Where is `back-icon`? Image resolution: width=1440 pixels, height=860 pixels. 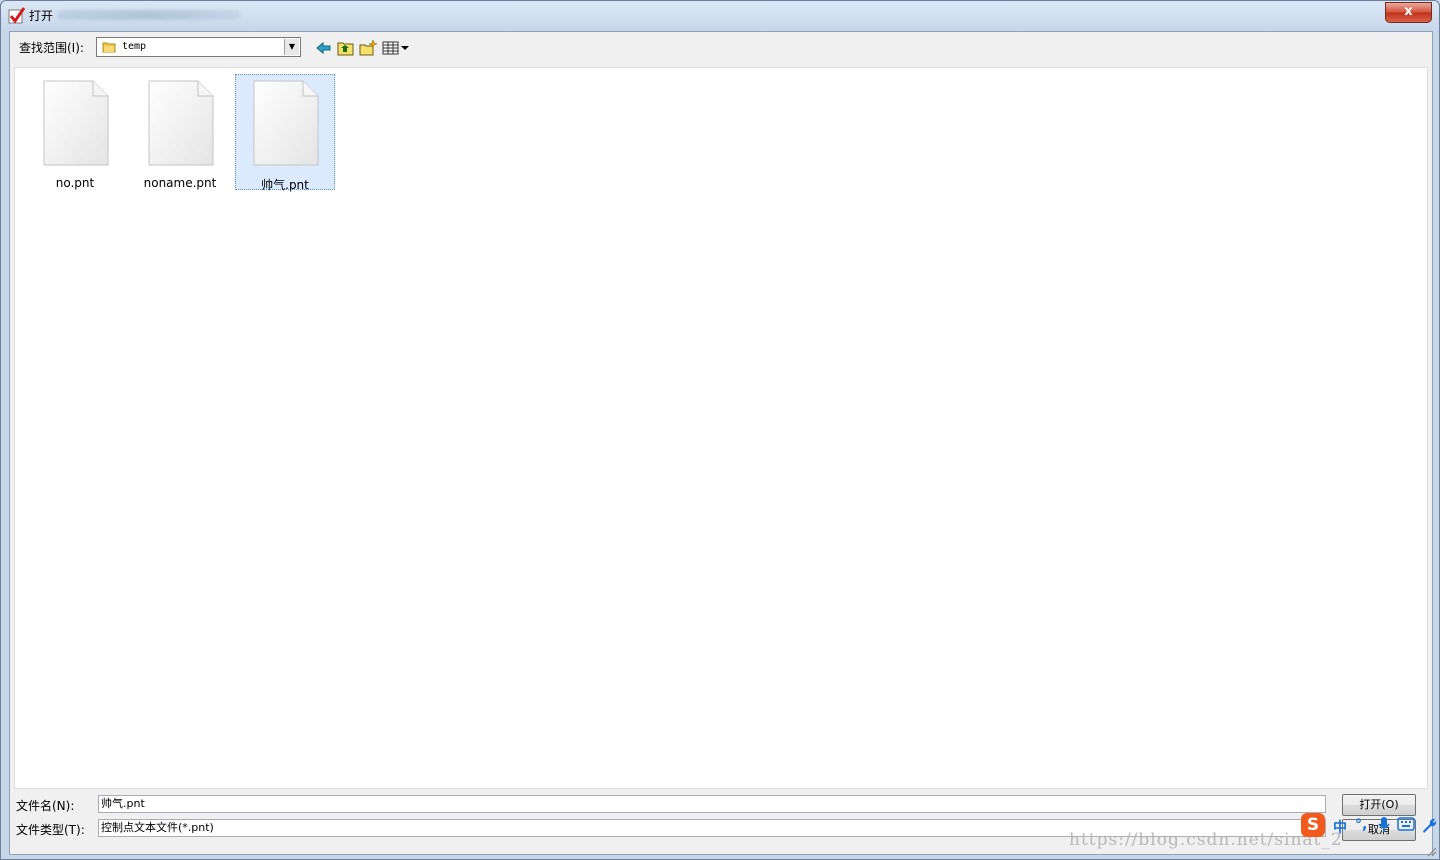 back-icon is located at coordinates (324, 48).